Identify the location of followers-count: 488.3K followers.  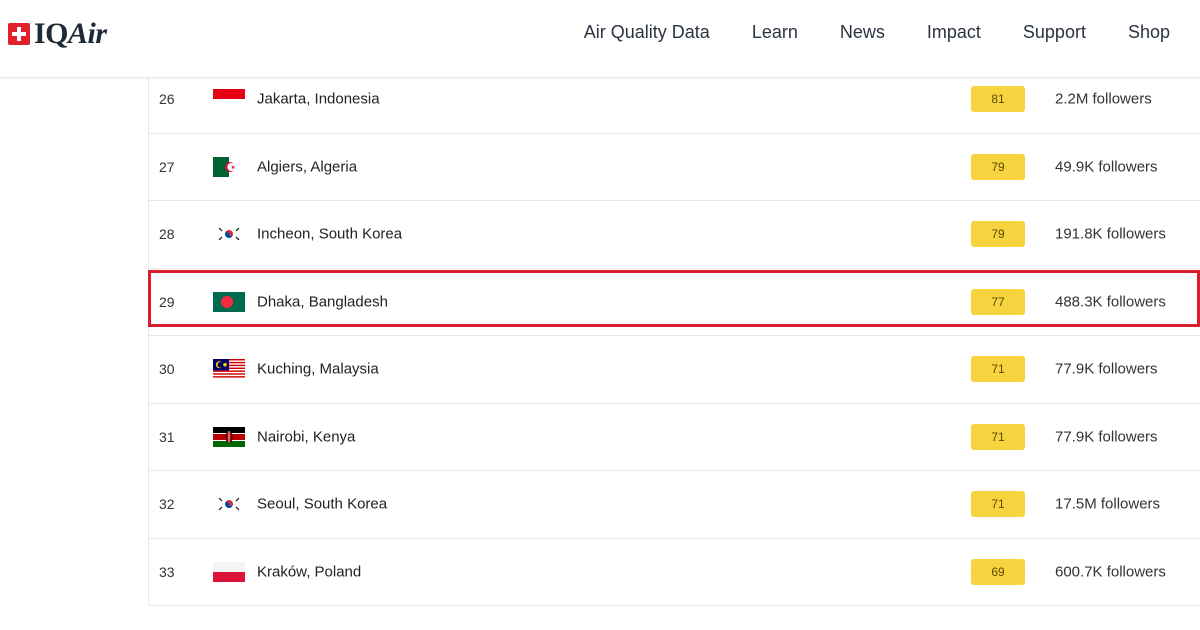
(1110, 302).